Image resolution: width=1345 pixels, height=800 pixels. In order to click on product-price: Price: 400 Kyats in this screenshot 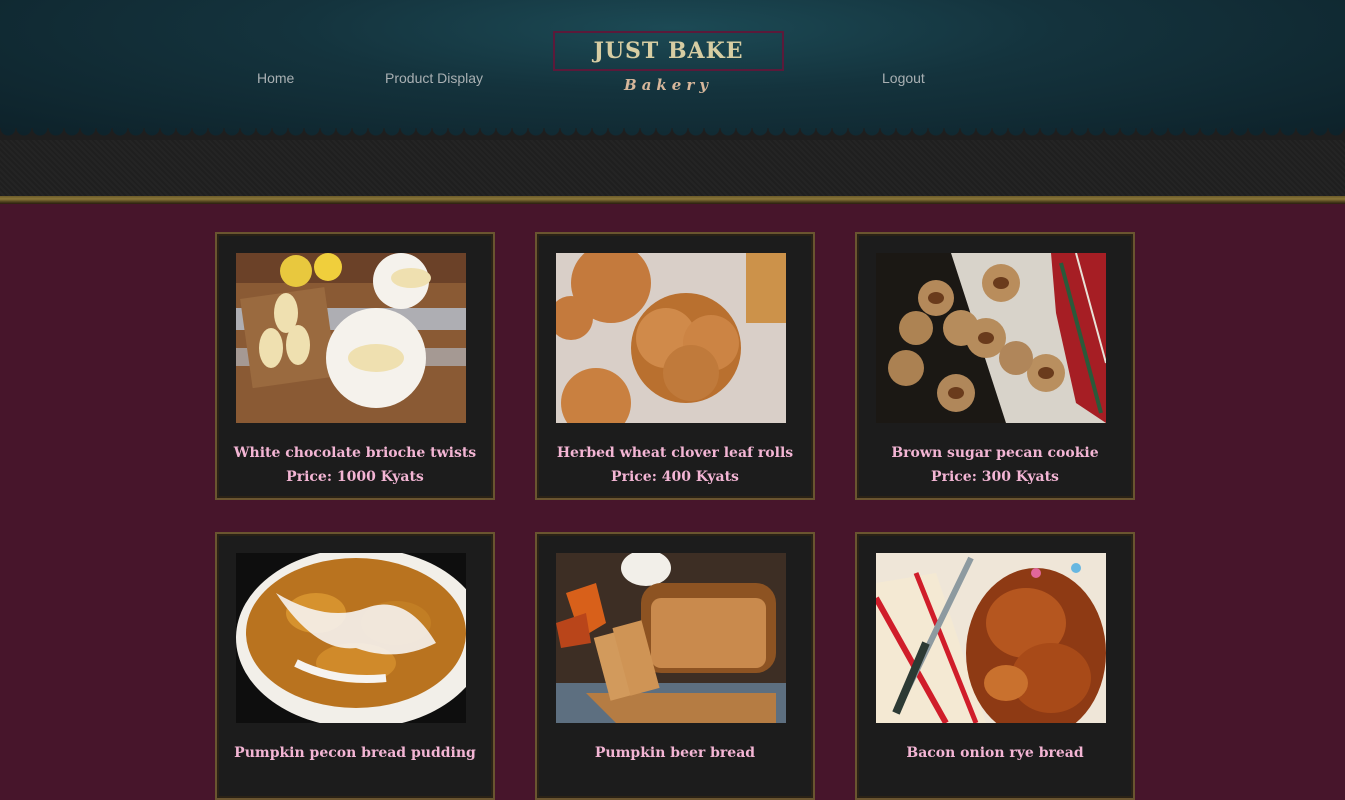, I will do `click(675, 477)`.